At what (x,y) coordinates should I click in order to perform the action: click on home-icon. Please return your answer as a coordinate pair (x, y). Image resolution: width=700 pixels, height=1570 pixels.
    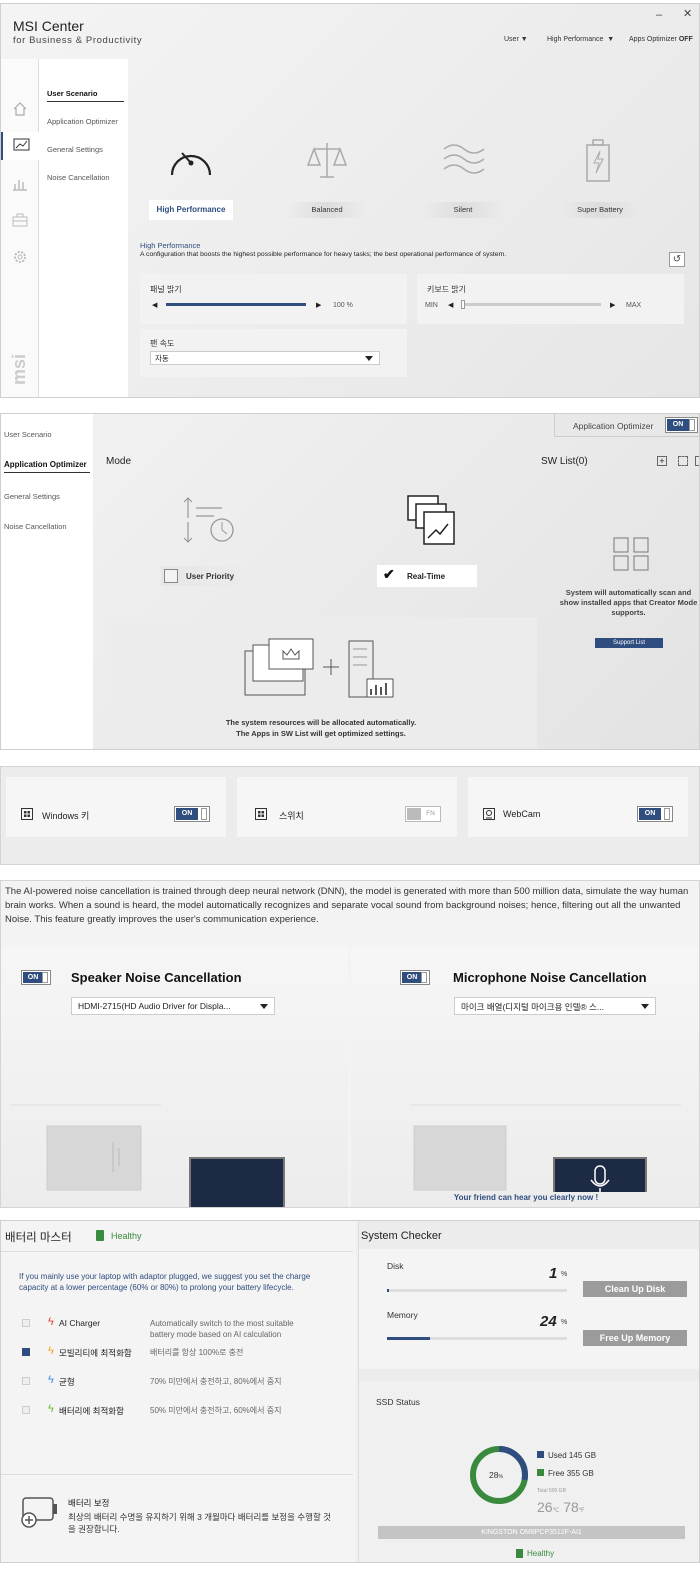
    Looking at the image, I should click on (20, 109).